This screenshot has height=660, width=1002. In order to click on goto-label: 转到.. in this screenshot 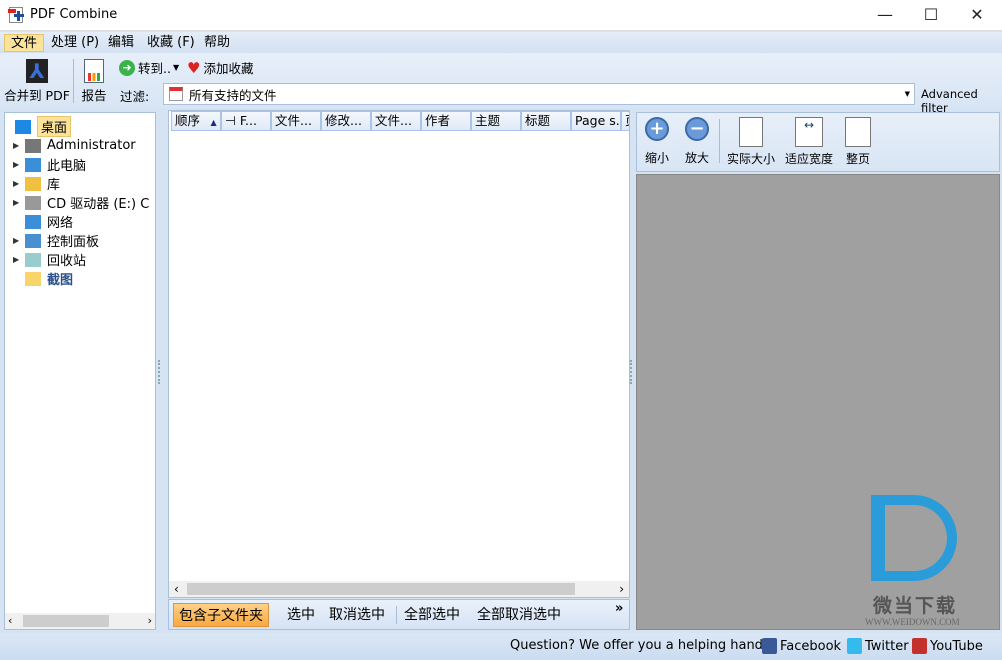, I will do `click(154, 68)`.